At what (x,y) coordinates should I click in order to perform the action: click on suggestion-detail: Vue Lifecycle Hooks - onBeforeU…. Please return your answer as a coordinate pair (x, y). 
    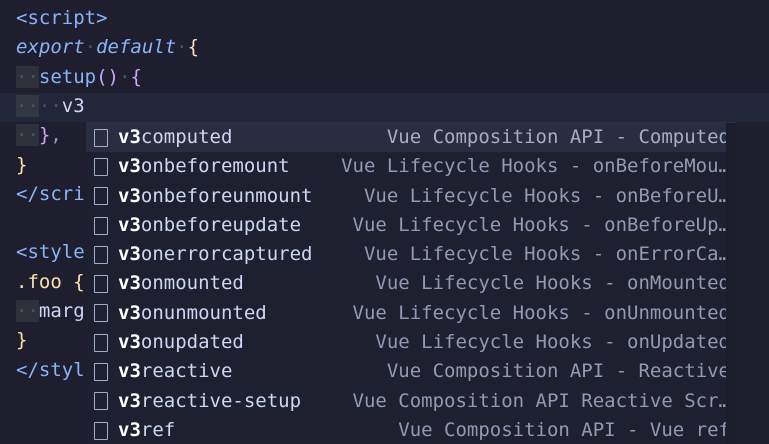
    Looking at the image, I should click on (546, 195).